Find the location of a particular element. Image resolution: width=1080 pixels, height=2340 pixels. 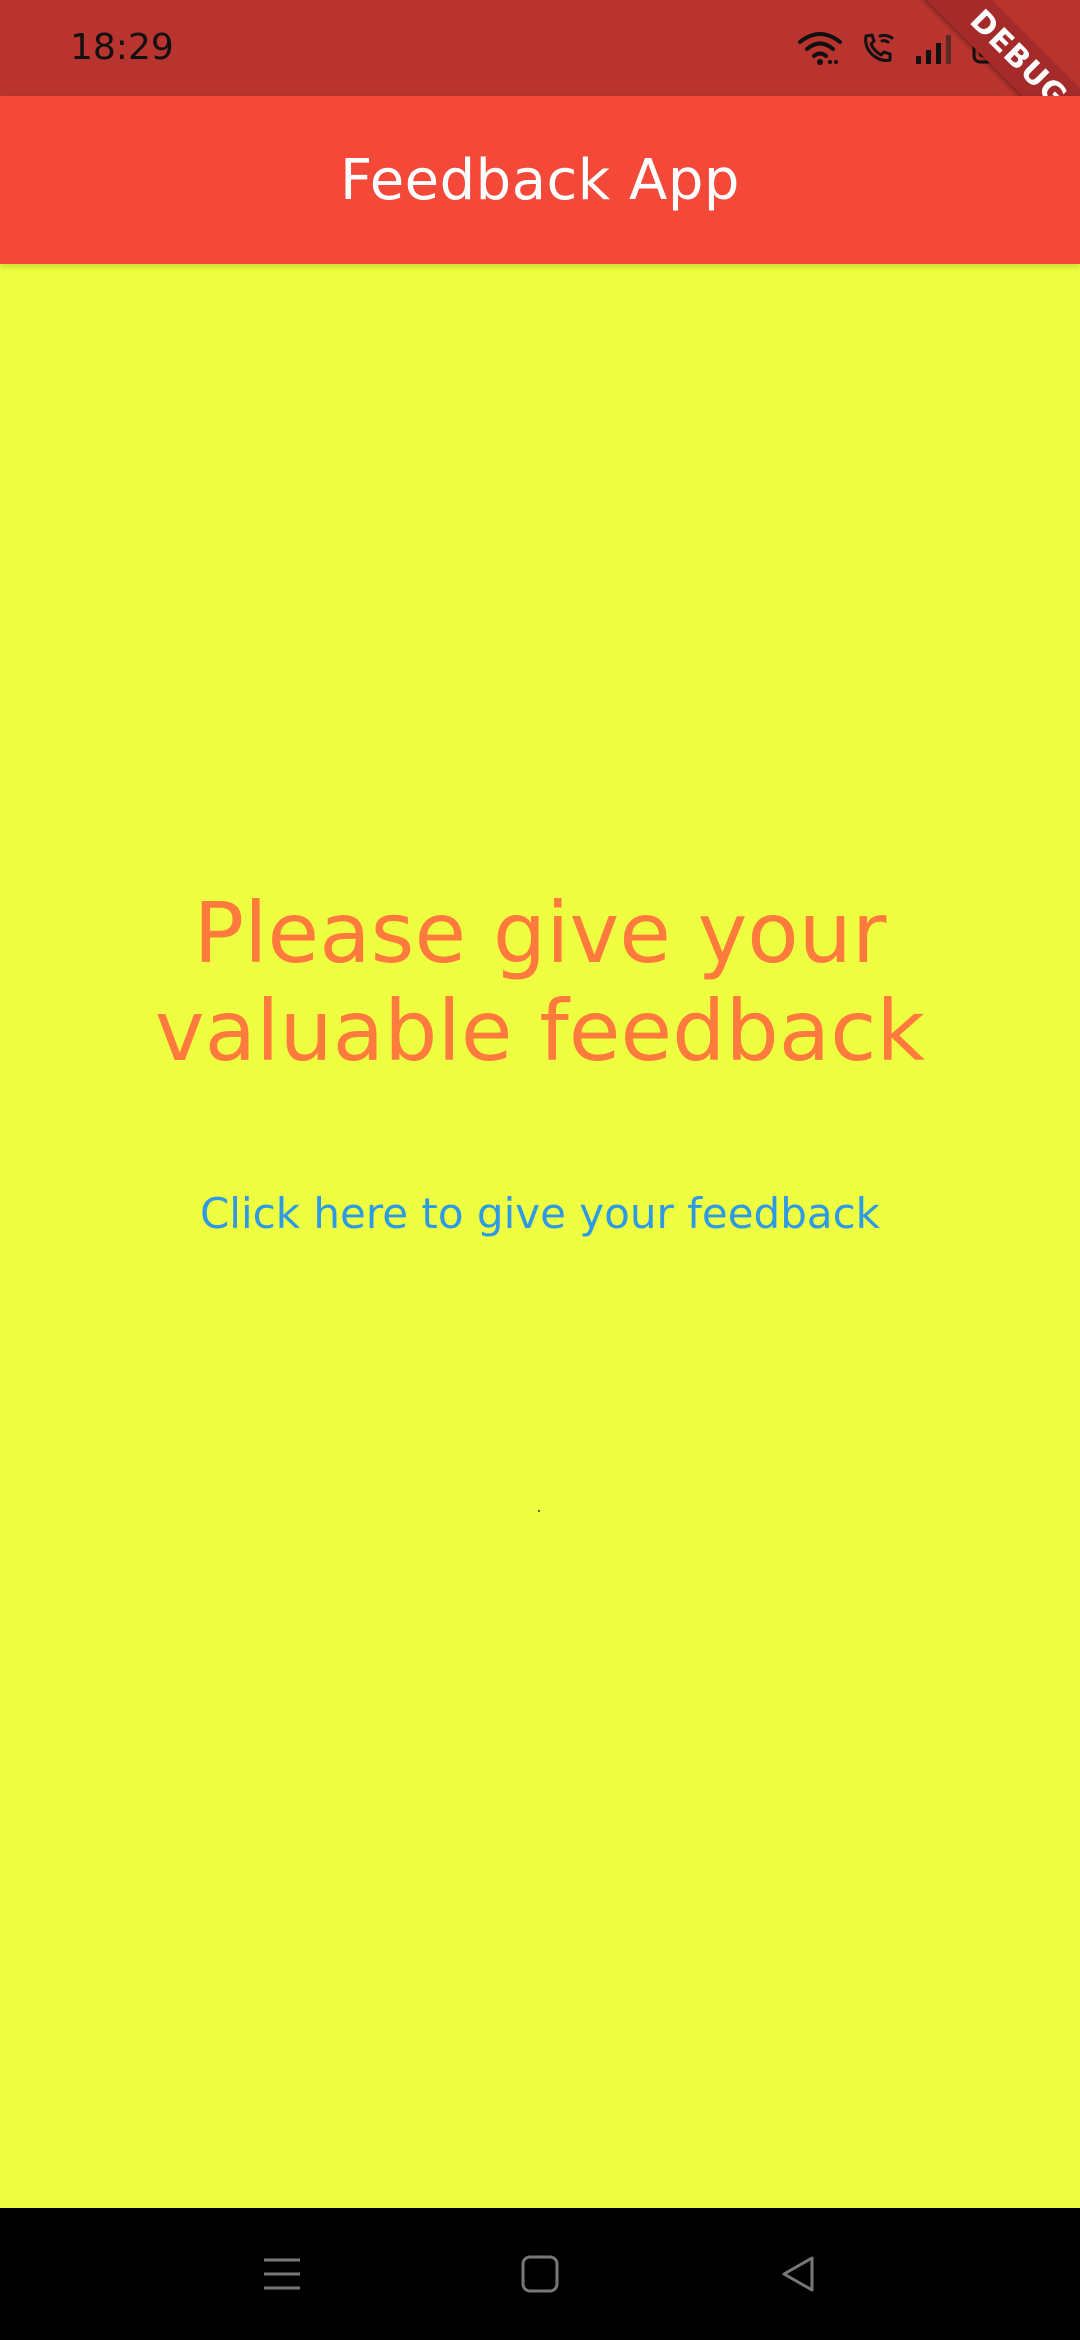

back-icon is located at coordinates (798, 2274).